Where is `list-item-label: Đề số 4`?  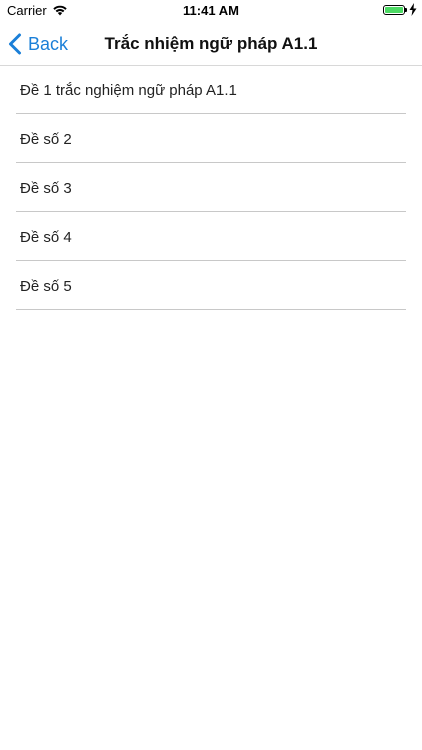 list-item-label: Đề số 4 is located at coordinates (46, 237).